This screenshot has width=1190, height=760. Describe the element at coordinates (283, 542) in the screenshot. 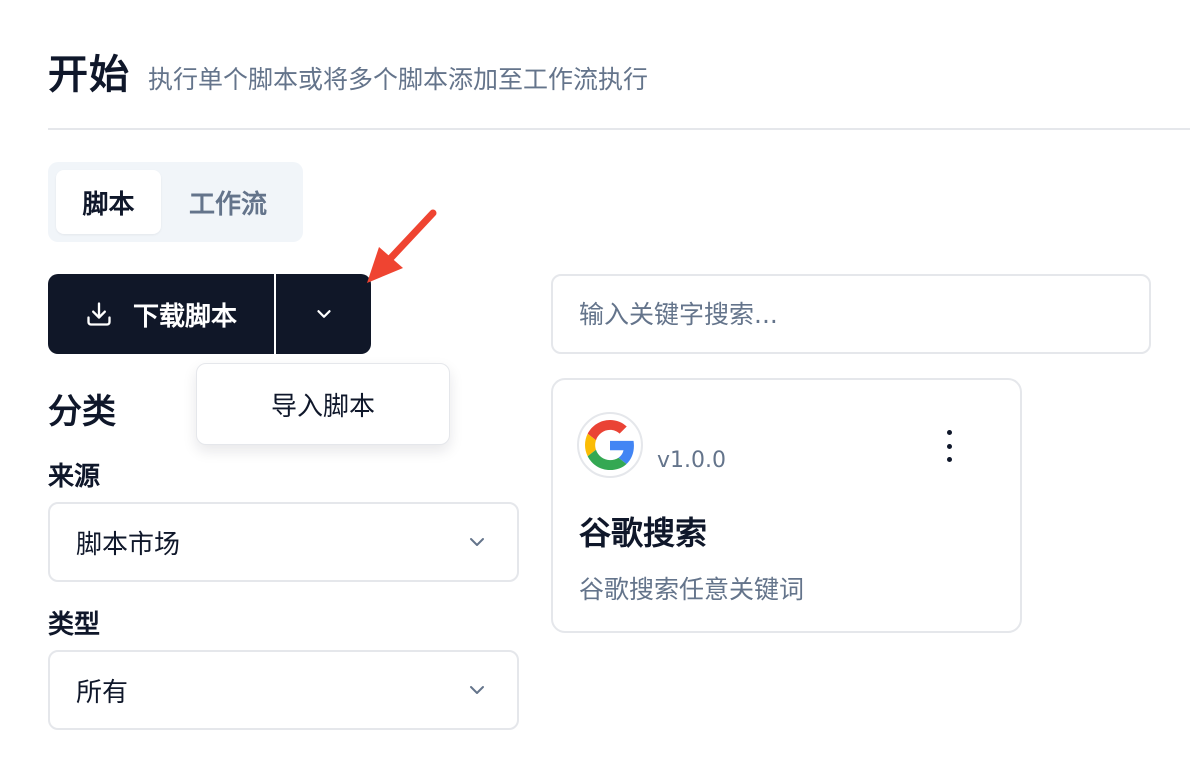

I see `source-select: 脚本市场` at that location.